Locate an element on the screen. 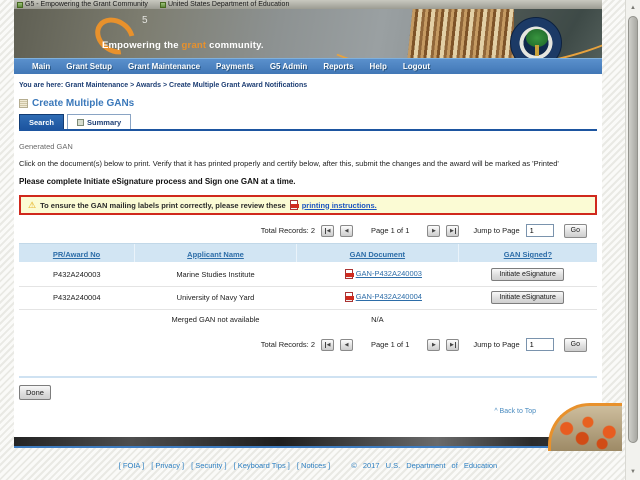 The image size is (640, 480). page-heading: Create Multiple GANs is located at coordinates (308, 103).